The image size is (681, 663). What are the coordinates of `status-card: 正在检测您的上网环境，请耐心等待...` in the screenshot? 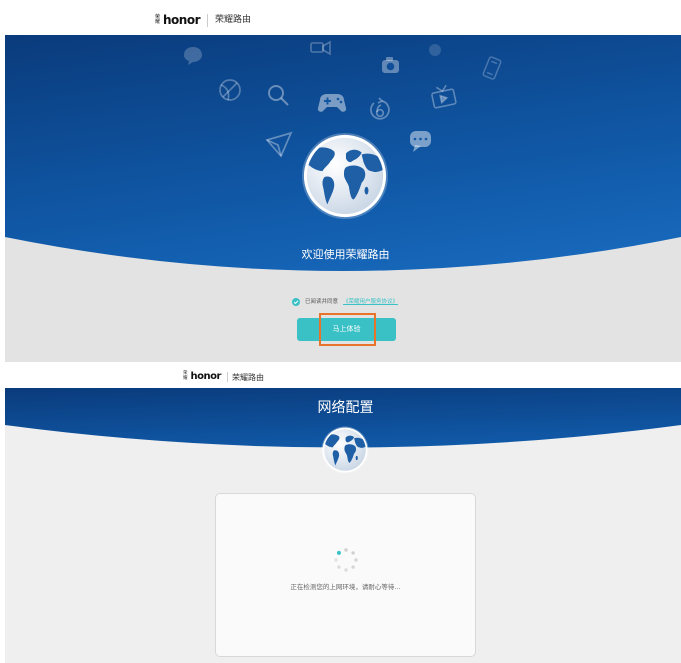 It's located at (345, 575).